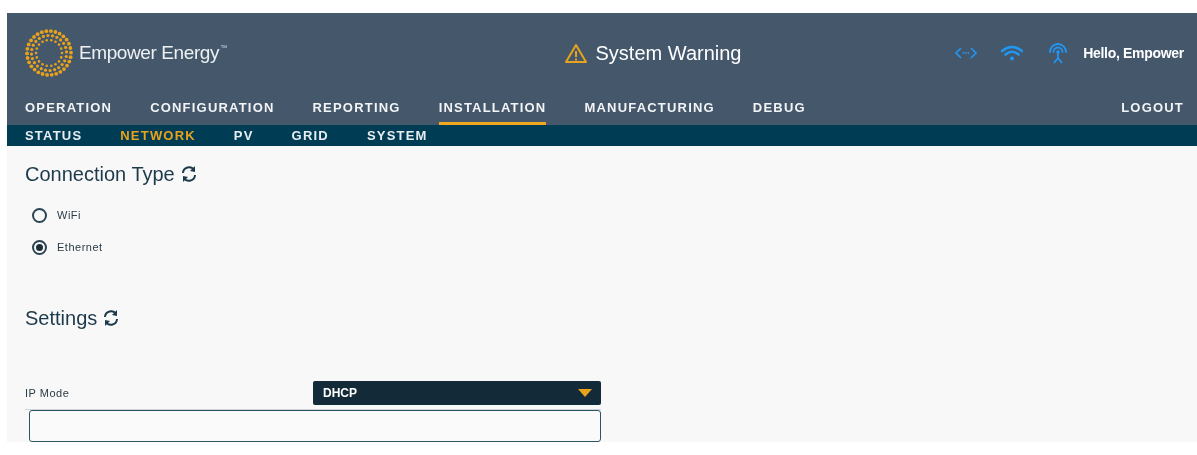 The width and height of the screenshot is (1197, 455). Describe the element at coordinates (668, 53) in the screenshot. I see `warning-text: System Warning` at that location.